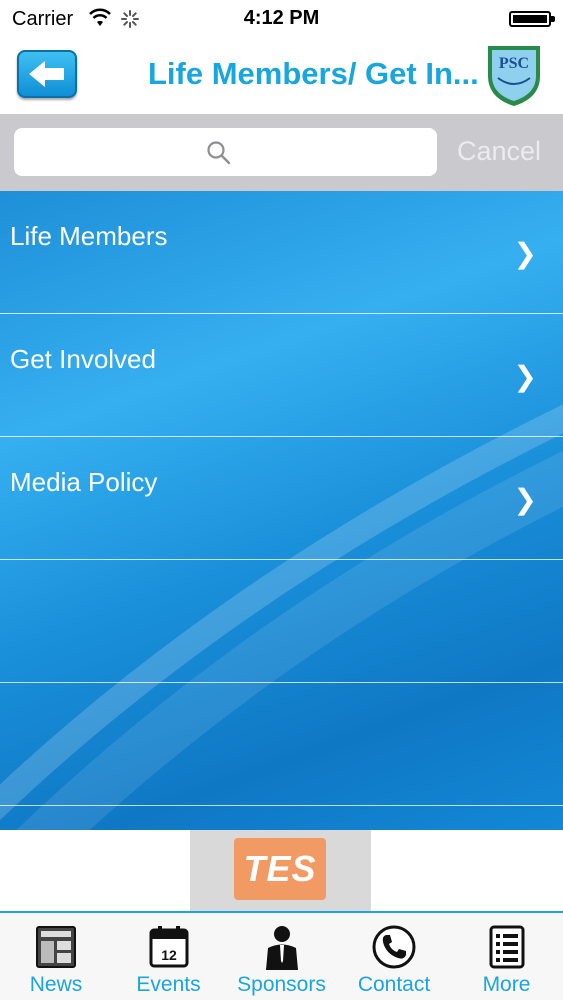 The height and width of the screenshot is (1000, 563). I want to click on arrow-left-icon, so click(46, 74).